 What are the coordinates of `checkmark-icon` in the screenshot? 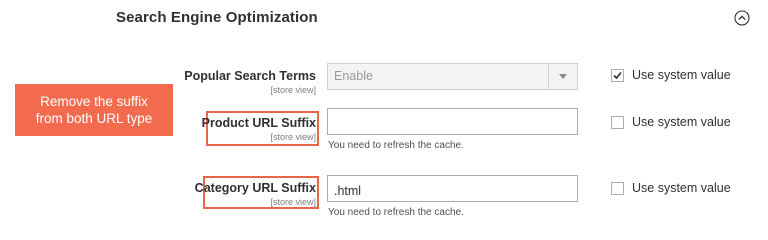 It's located at (617, 75).